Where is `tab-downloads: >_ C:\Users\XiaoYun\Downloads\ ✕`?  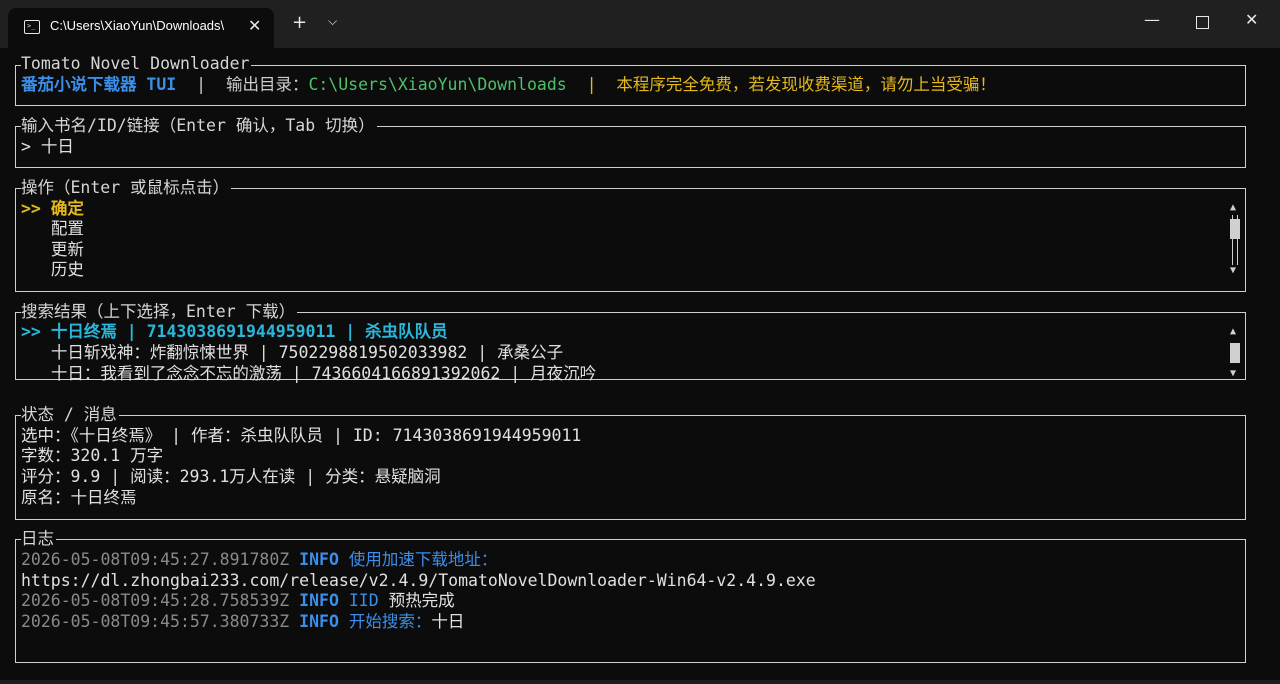 tab-downloads: >_ C:\Users\XiaoYun\Downloads\ ✕ is located at coordinates (141, 28).